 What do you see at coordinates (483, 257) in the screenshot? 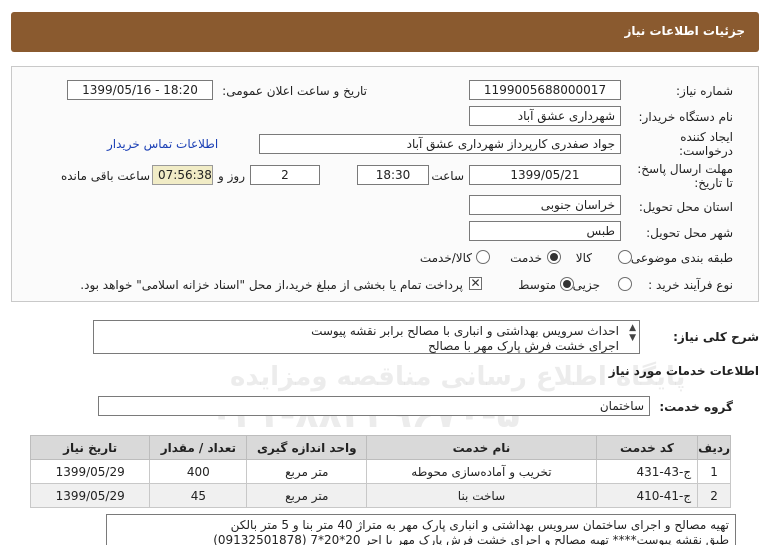
I see `category-radio-goods-service` at bounding box center [483, 257].